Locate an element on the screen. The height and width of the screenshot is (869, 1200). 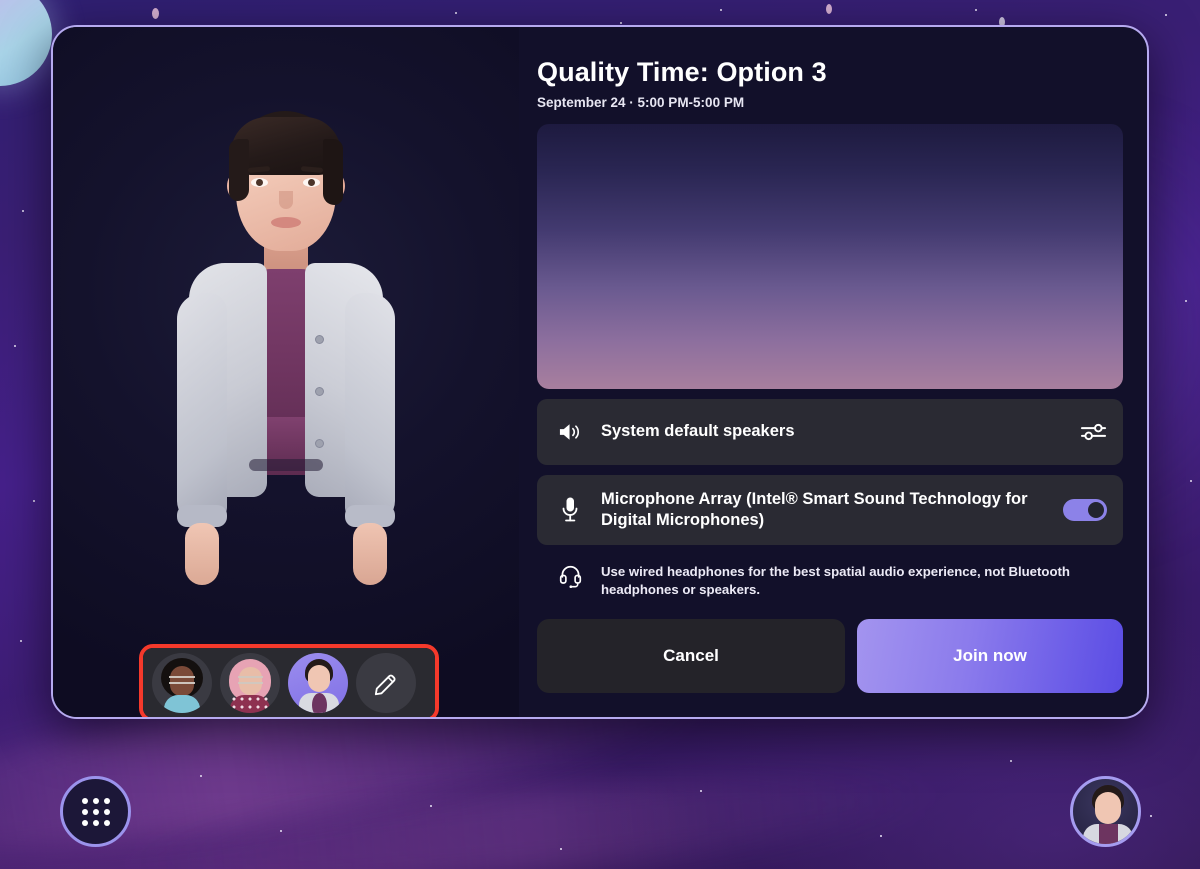
avatar-hair-side-right is located at coordinates (333, 172).